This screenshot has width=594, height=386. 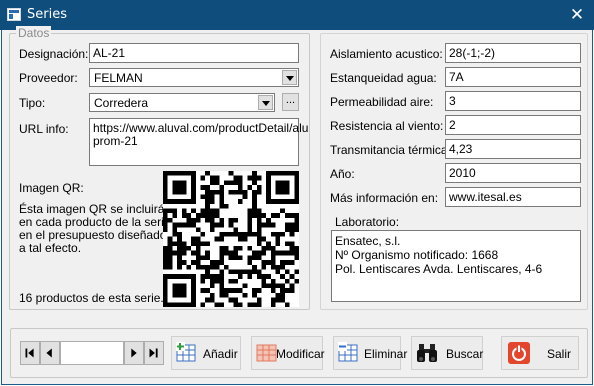 I want to click on window-title: Series, so click(x=47, y=14).